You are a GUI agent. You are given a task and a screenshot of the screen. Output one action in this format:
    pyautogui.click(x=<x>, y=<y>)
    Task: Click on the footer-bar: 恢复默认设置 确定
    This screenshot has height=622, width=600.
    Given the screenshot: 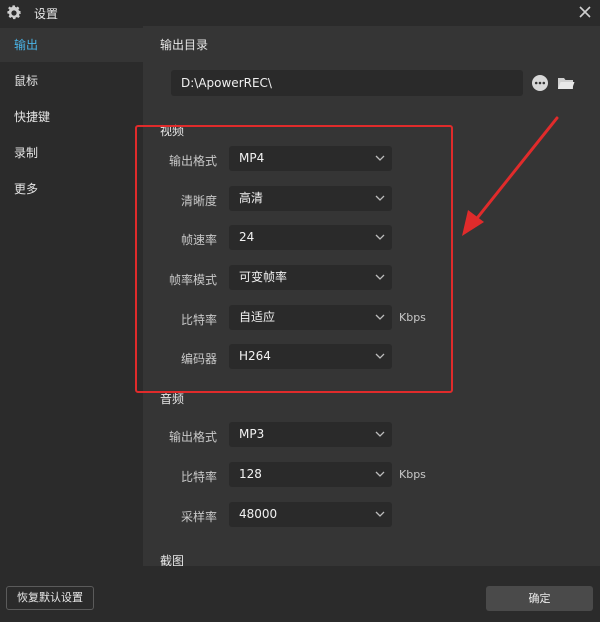 What is the action you would take?
    pyautogui.click(x=300, y=594)
    